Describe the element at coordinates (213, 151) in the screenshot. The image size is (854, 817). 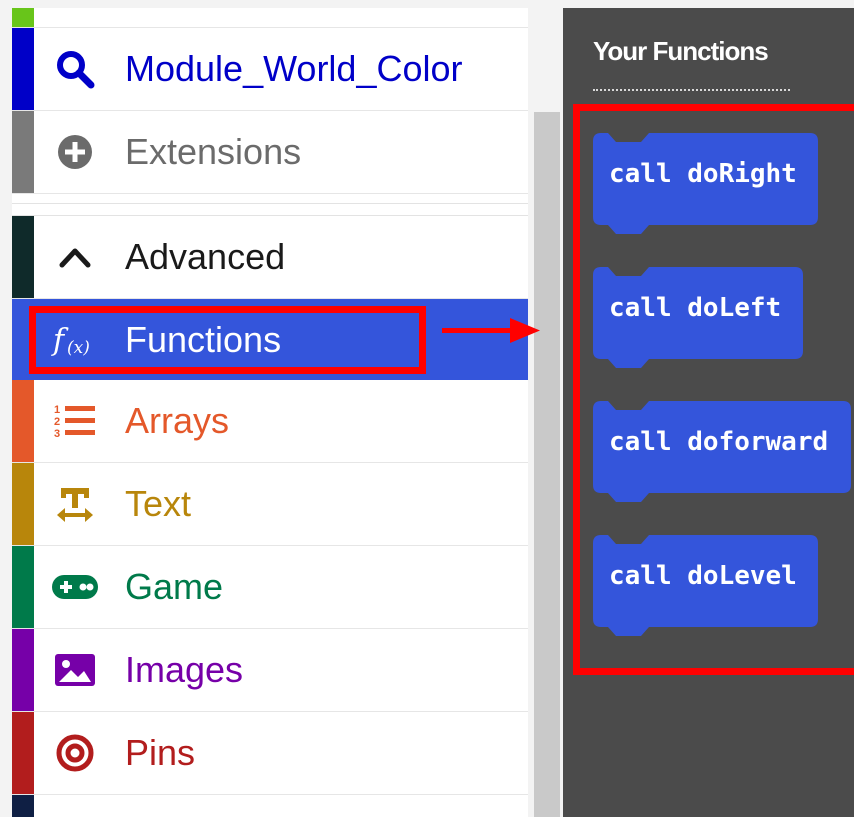
I see `category-label: Extensions` at that location.